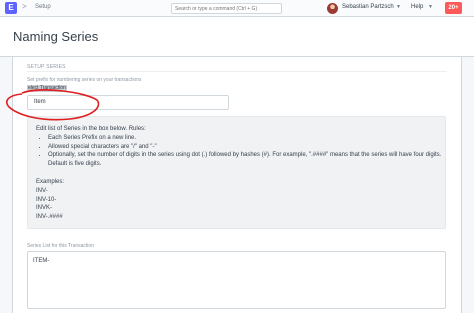  Describe the element at coordinates (47, 88) in the screenshot. I see `select-transaction-label: elect Transaction` at that location.